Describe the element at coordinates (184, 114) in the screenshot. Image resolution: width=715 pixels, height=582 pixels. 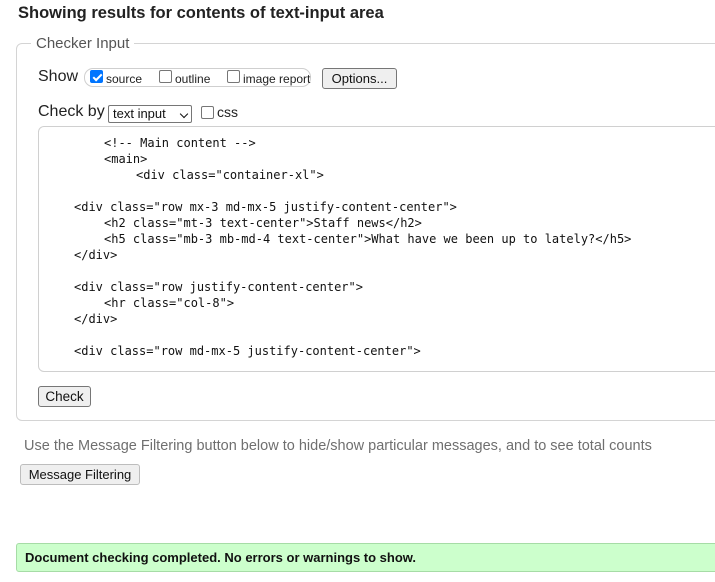
I see `chevron-down-icon` at that location.